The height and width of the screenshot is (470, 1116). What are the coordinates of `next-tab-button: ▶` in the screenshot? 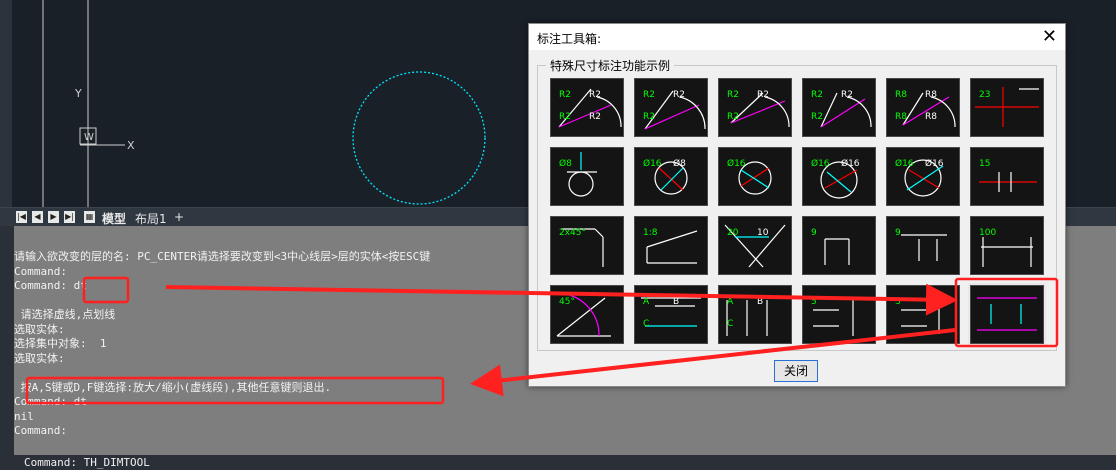 It's located at (53, 217).